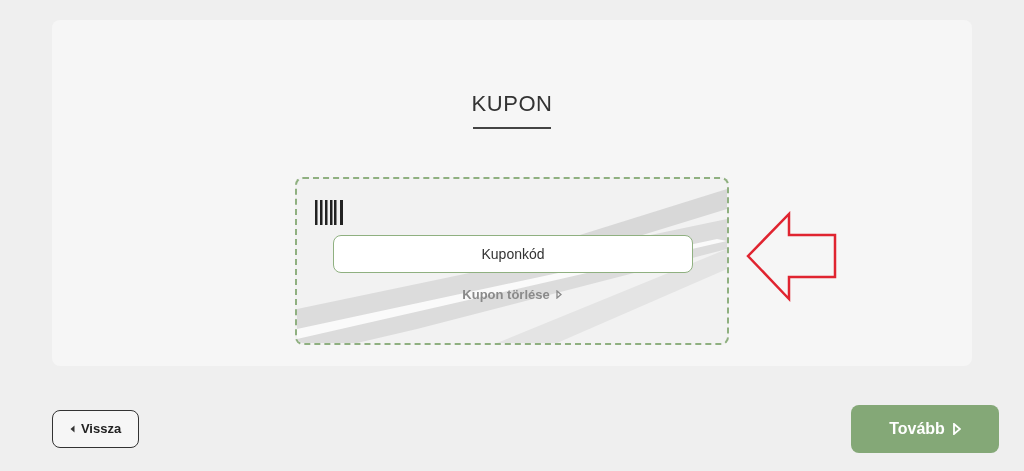 The image size is (1024, 471). I want to click on barcode-icon, so click(330, 212).